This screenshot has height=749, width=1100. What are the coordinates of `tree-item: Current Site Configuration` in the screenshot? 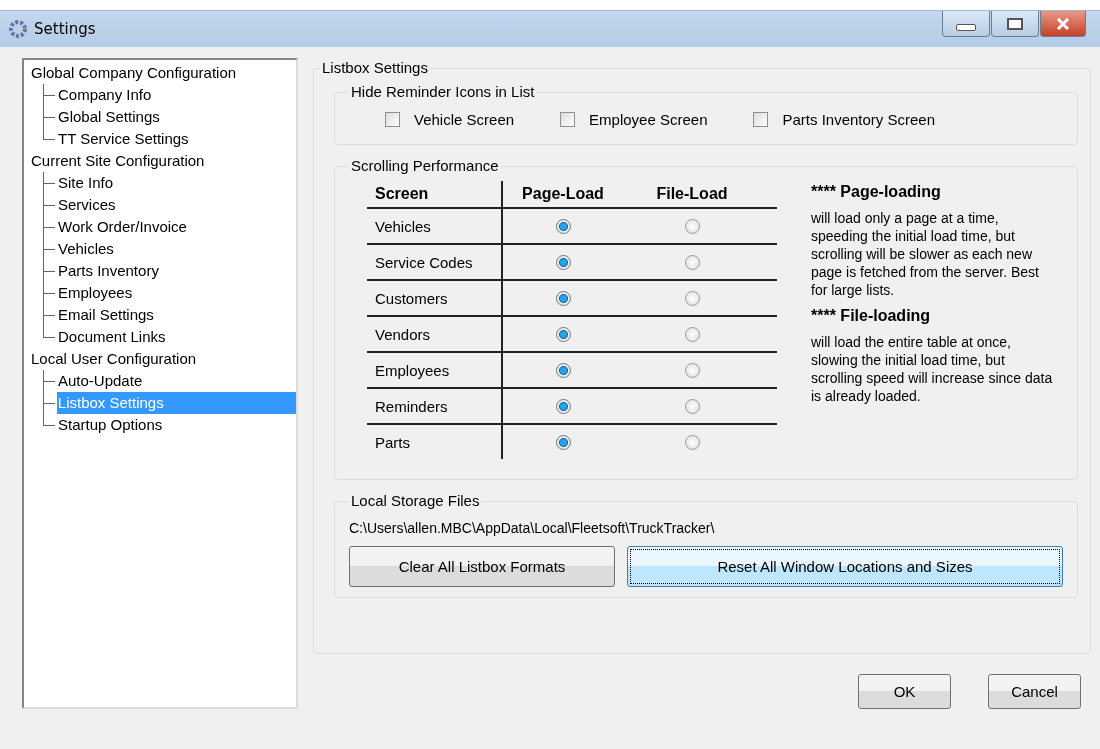 It's located at (118, 161).